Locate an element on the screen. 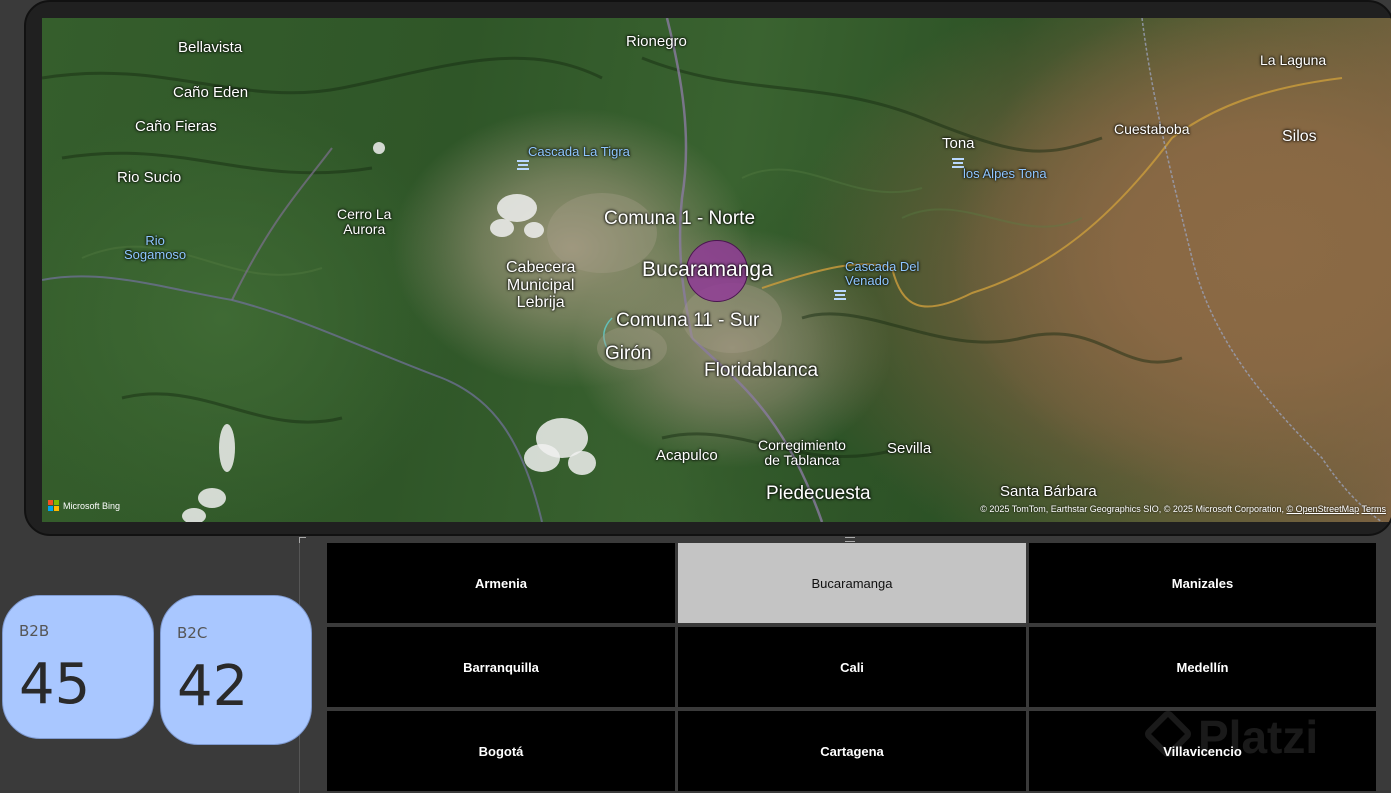 Image resolution: width=1391 pixels, height=793 pixels. microsoft-logo-icon is located at coordinates (53, 505).